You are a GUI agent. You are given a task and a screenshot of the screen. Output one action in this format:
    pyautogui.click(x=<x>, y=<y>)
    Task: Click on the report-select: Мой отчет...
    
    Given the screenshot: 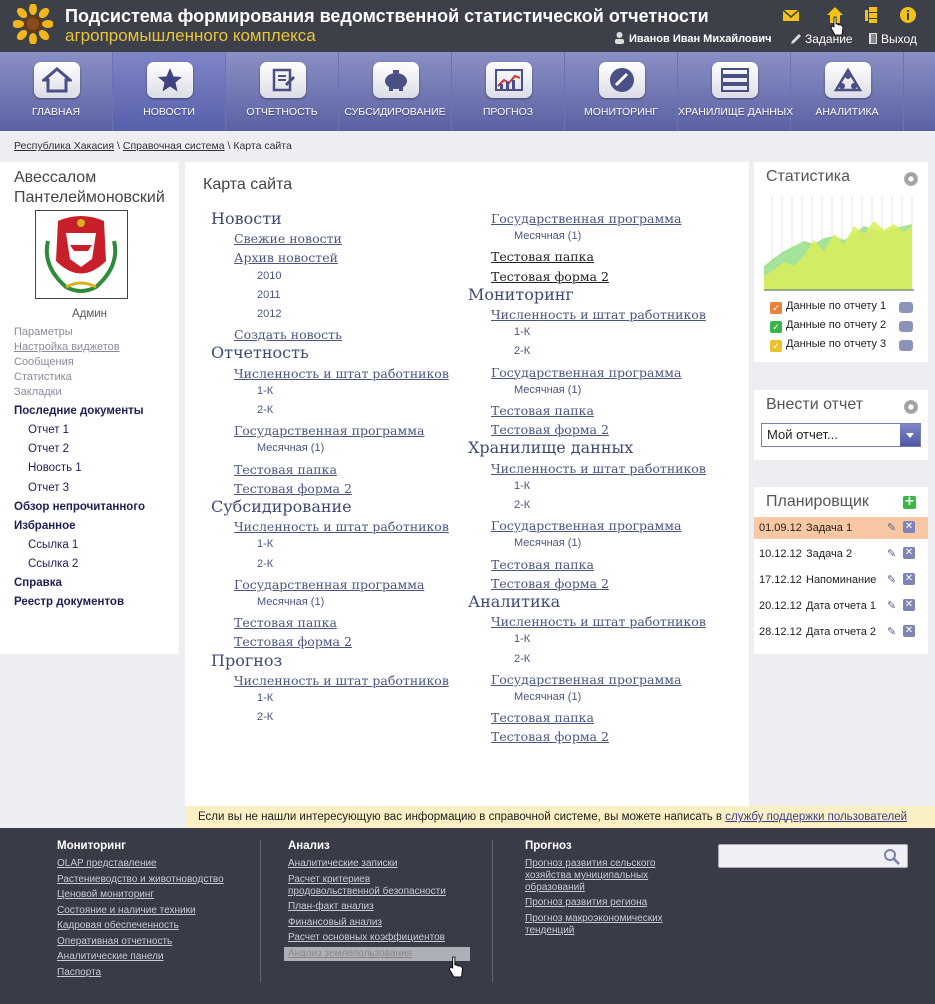 What is the action you would take?
    pyautogui.click(x=841, y=435)
    